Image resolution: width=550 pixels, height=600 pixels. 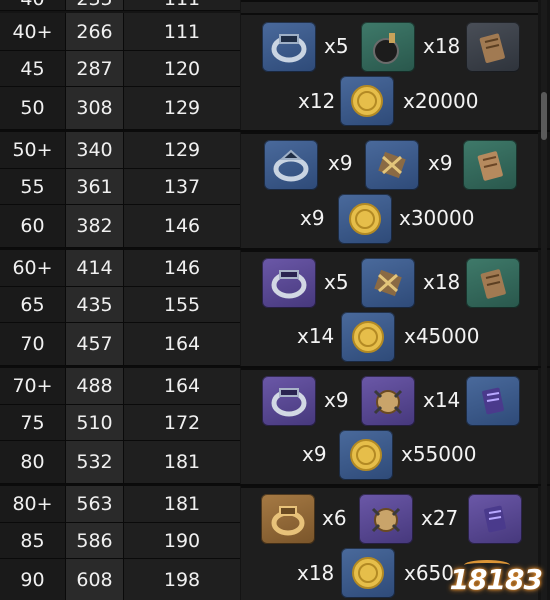 I want to click on value-cell: 586, so click(x=95, y=541).